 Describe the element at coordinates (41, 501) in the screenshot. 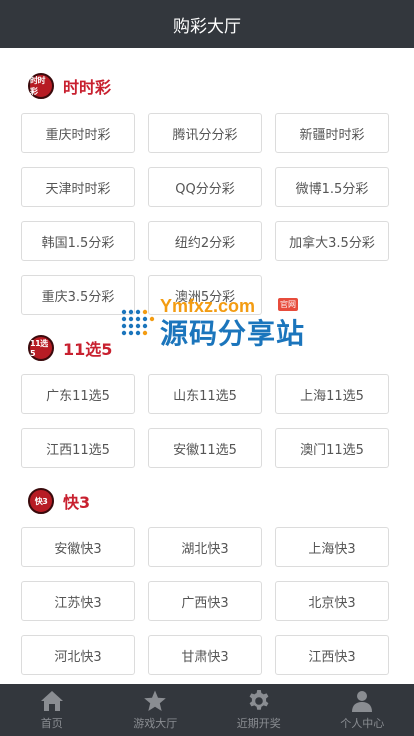

I see `k3-logo-icon: 快3` at that location.